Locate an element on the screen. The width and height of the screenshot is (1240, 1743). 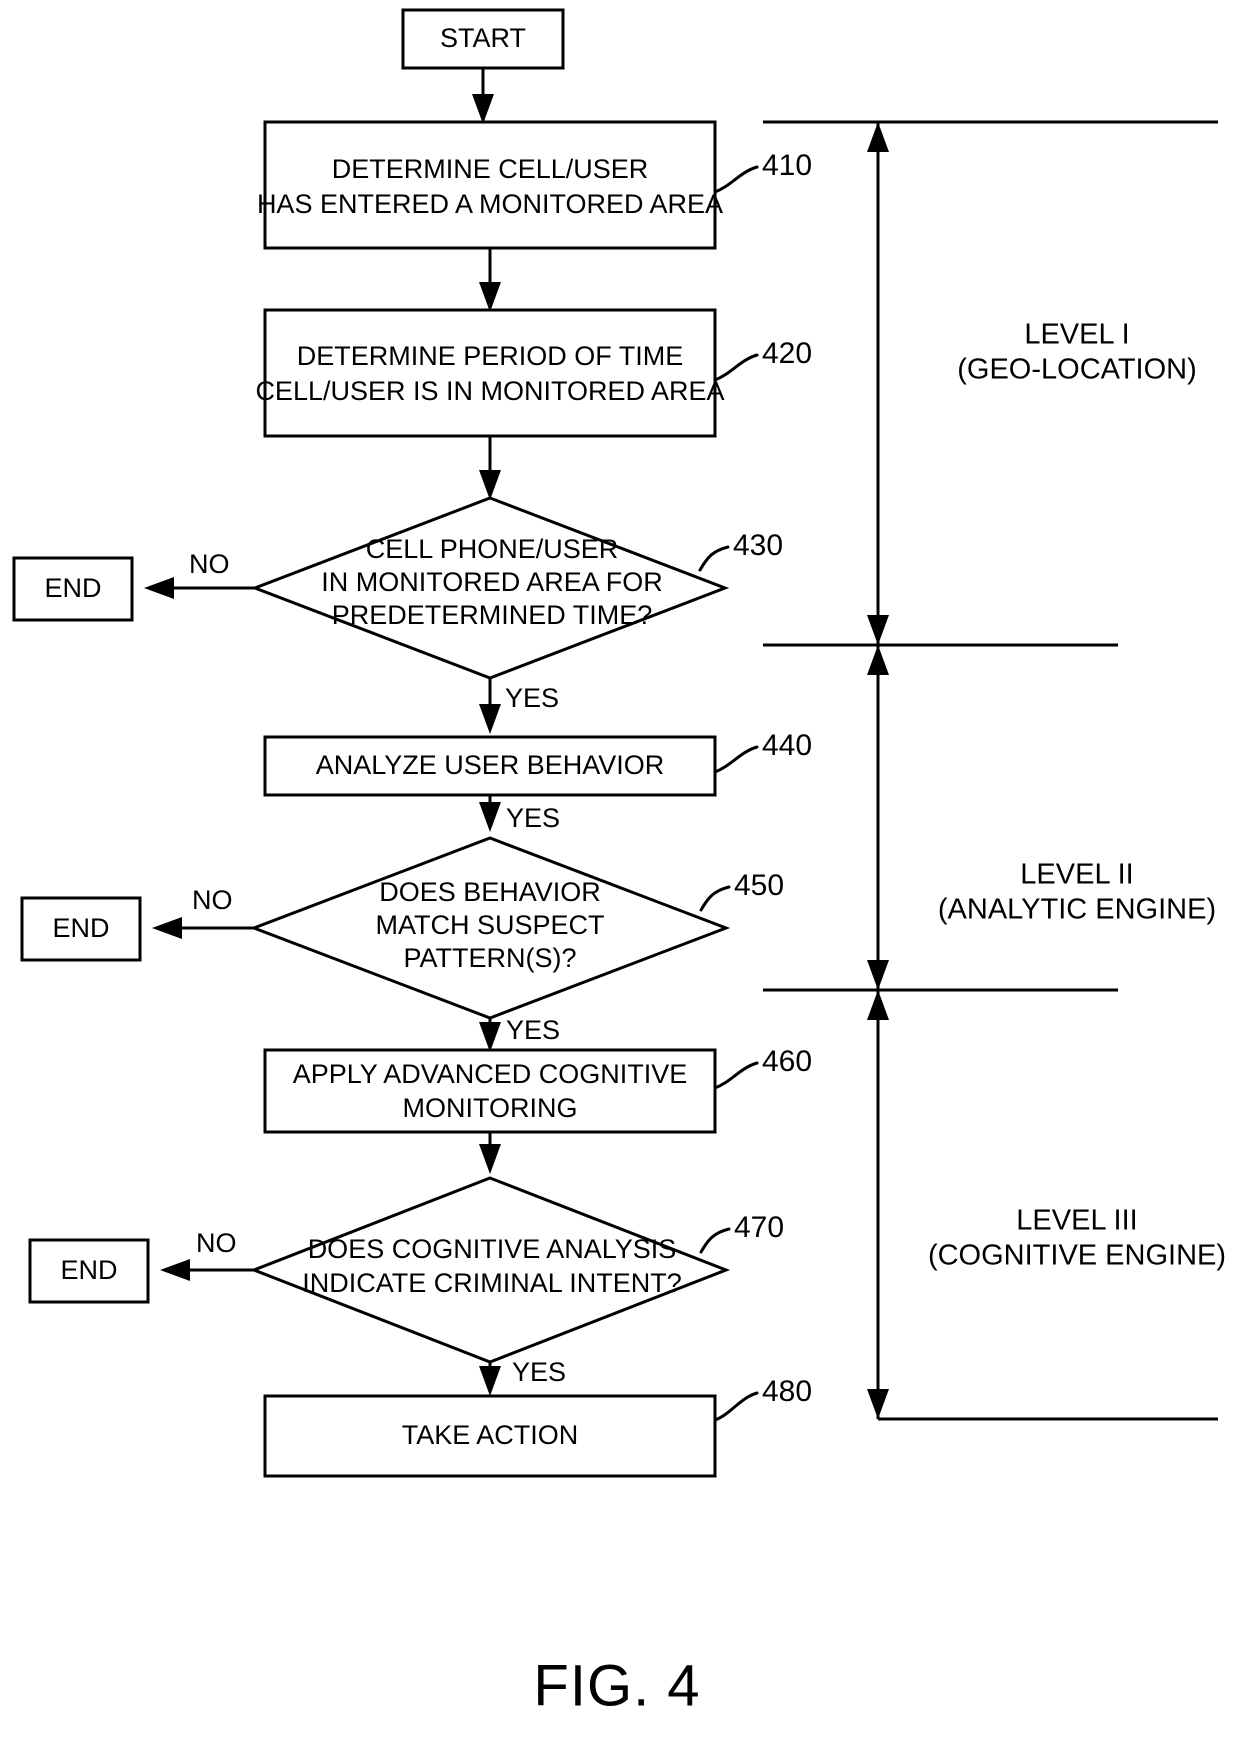
node-460-line2: MONITORING is located at coordinates (490, 1108).